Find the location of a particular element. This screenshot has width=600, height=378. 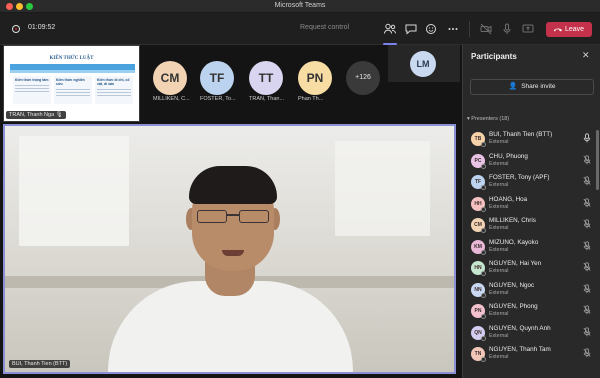

participant-name: CHU, Phuong is located at coordinates (508, 156).